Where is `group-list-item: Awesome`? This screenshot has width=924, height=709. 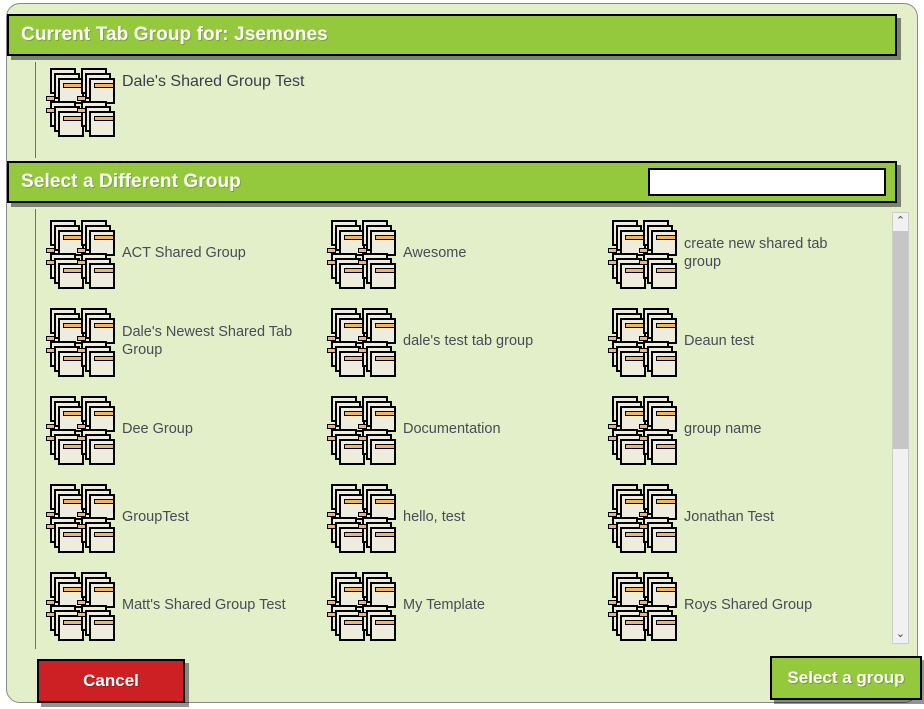 group-list-item: Awesome is located at coordinates (457, 253).